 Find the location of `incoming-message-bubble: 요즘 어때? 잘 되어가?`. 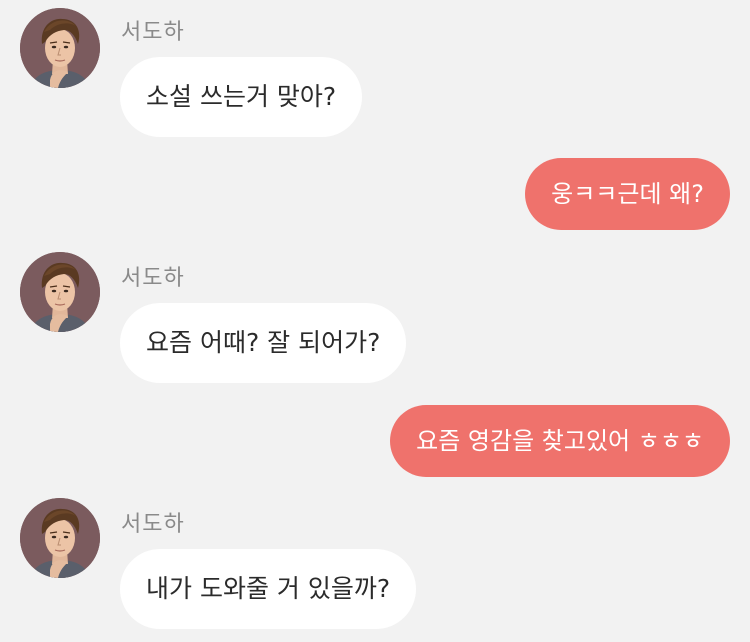

incoming-message-bubble: 요즘 어때? 잘 되어가? is located at coordinates (263, 343).